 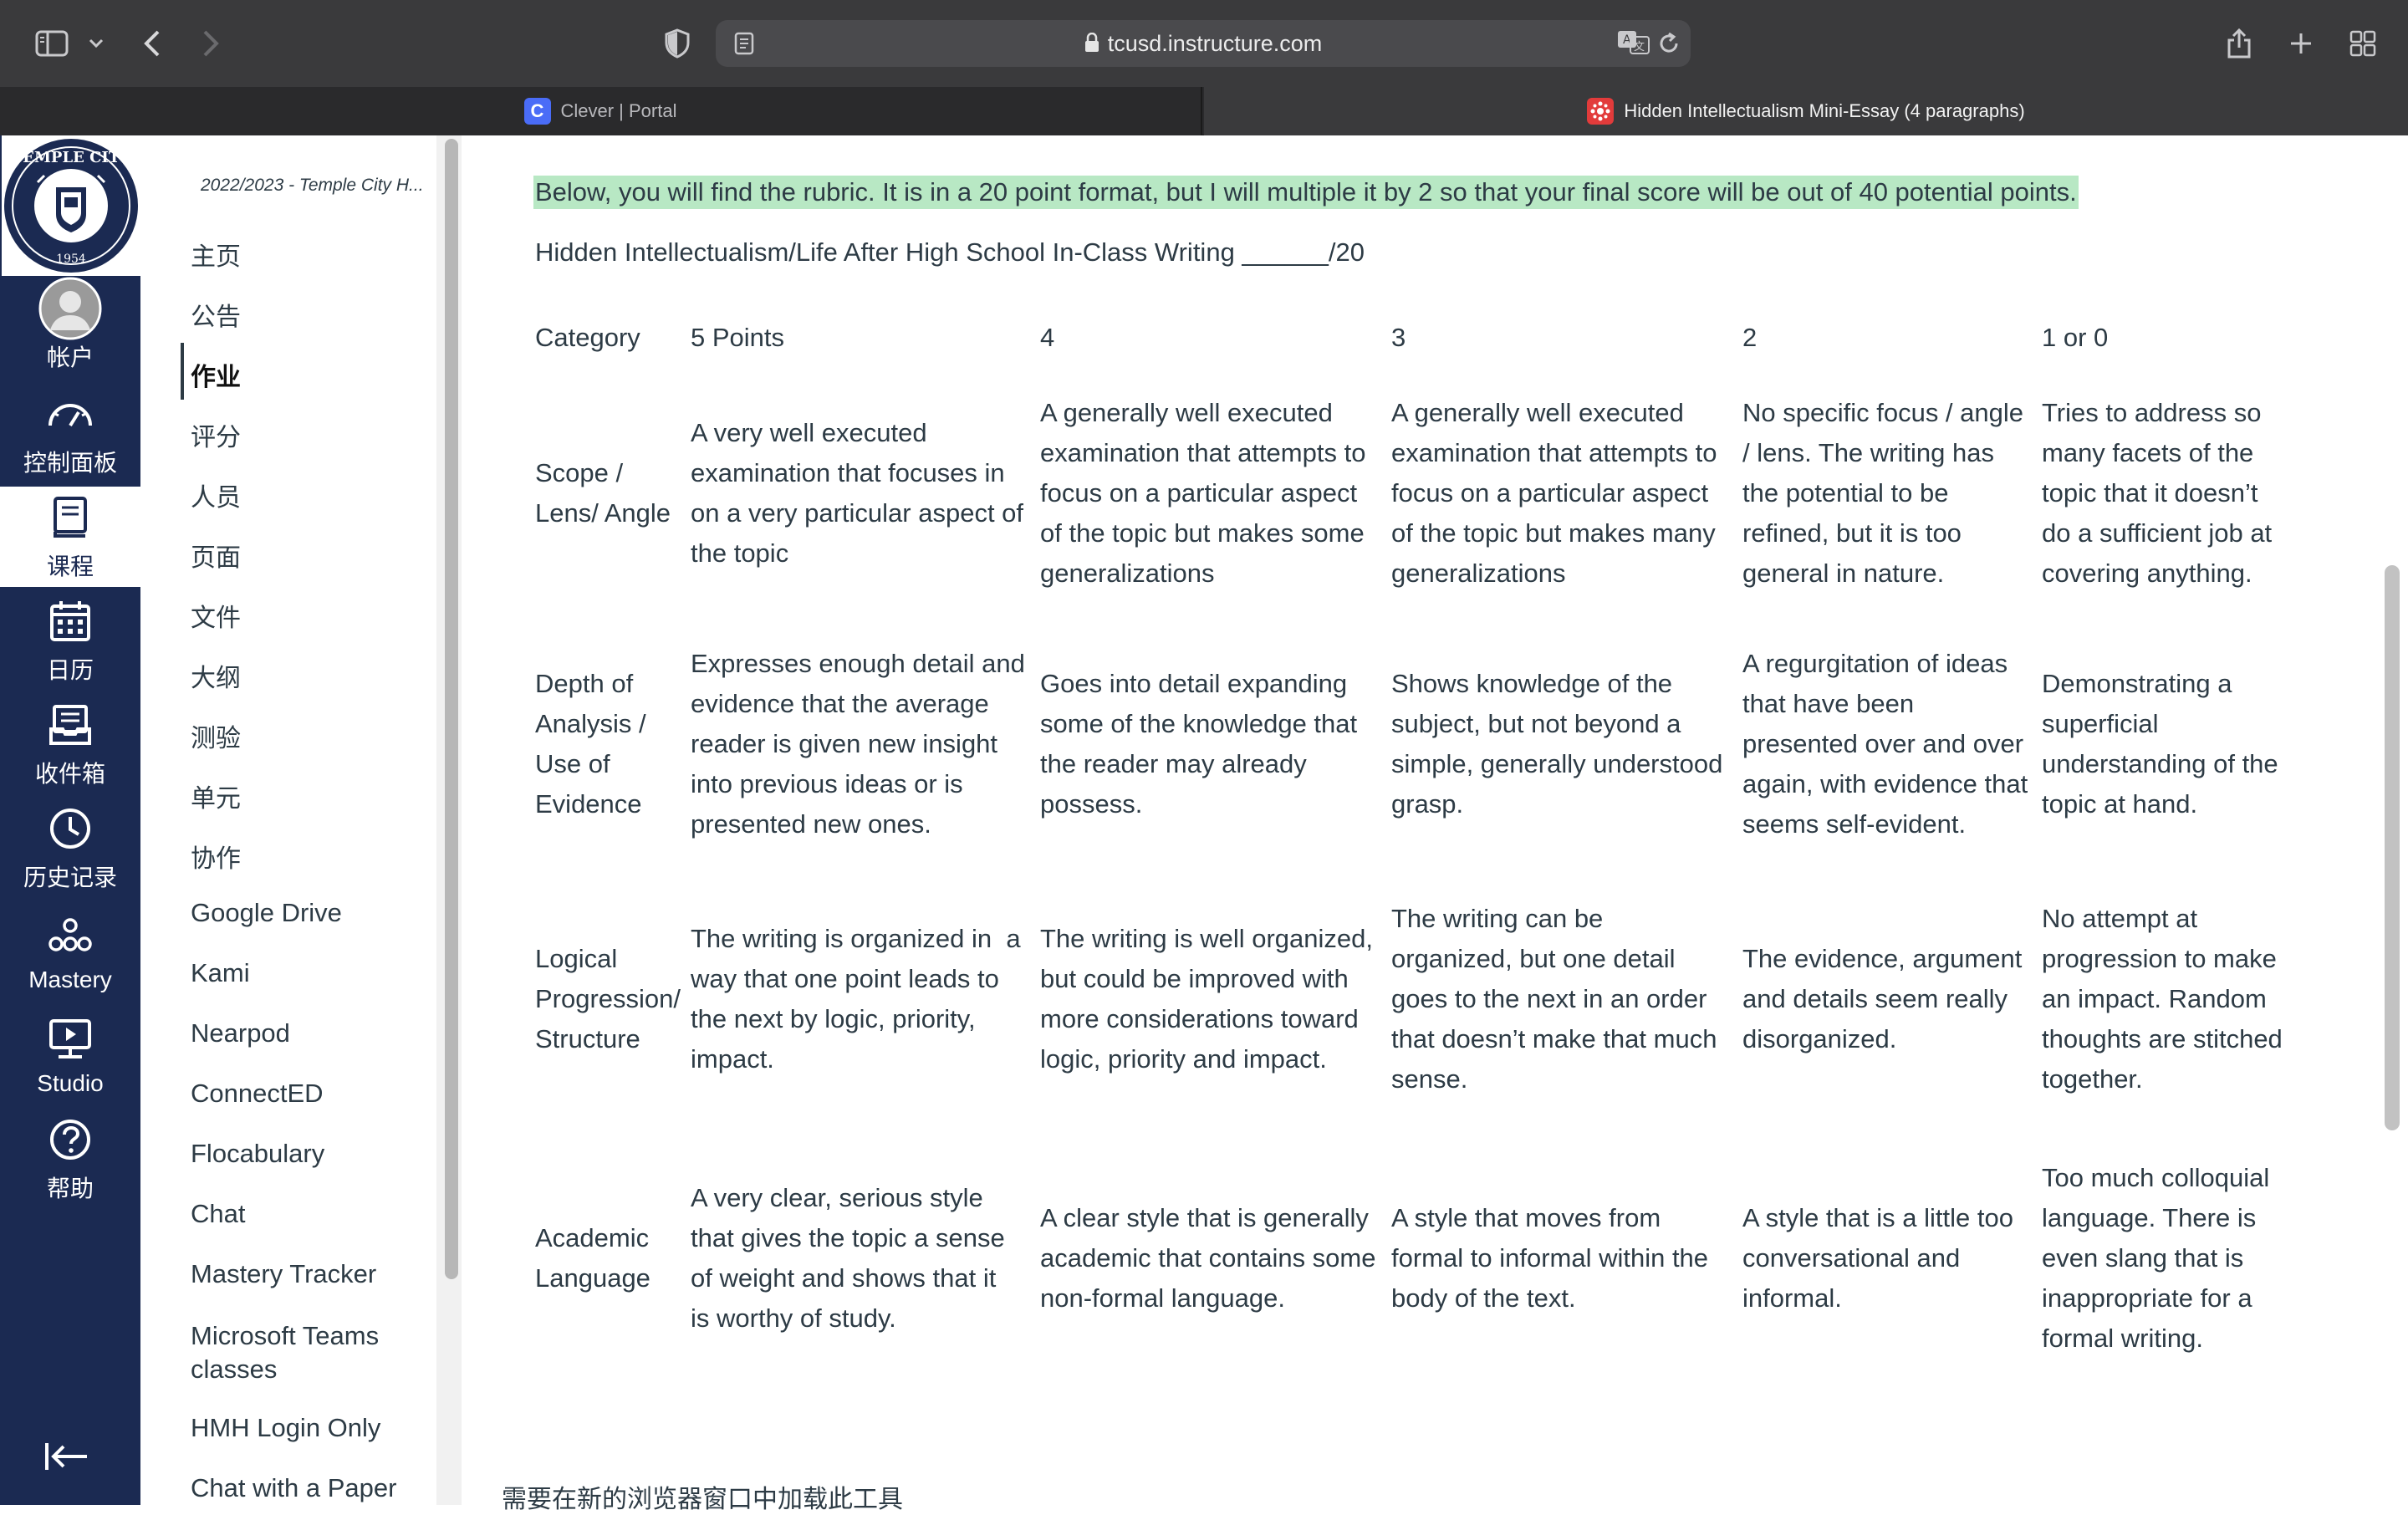 I want to click on rubric-cell-line: A style that moves from, so click(x=1526, y=1217).